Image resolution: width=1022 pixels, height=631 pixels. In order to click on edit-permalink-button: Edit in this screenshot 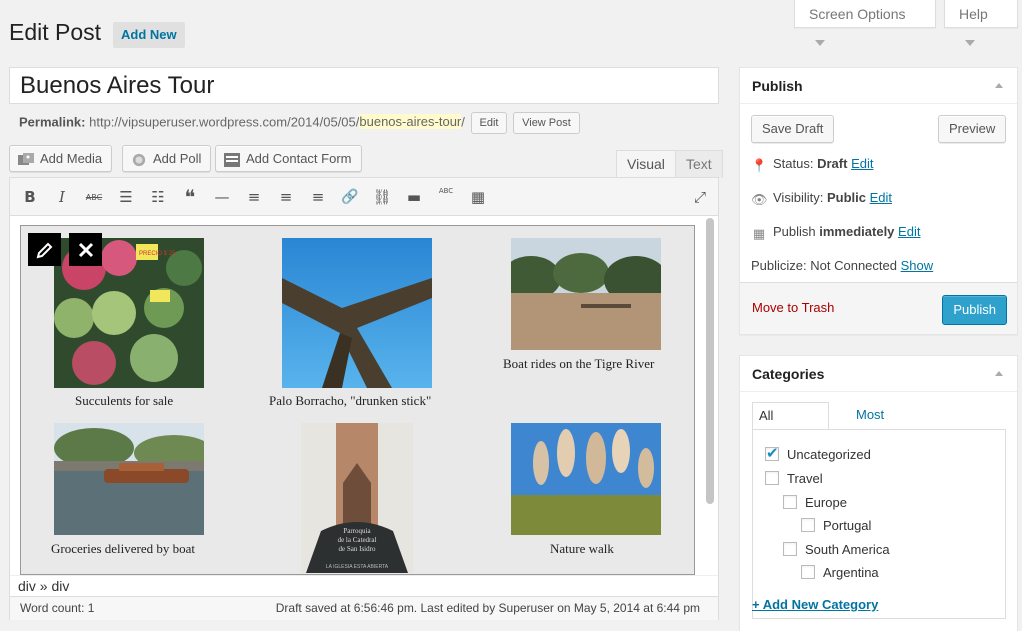, I will do `click(489, 123)`.